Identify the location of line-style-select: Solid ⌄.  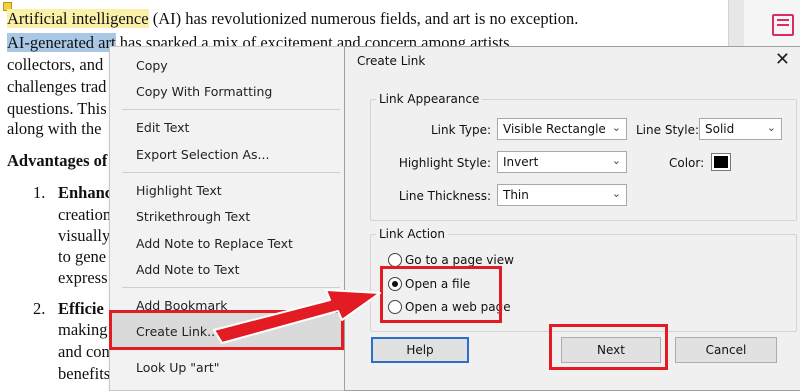
(740, 129).